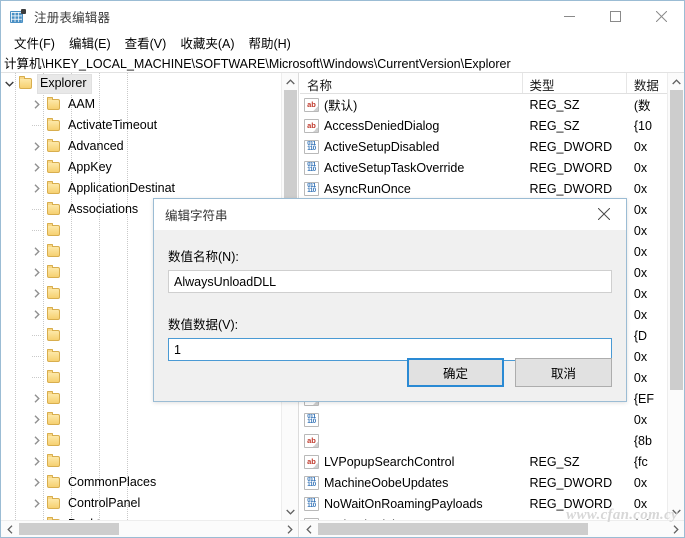 The width and height of the screenshot is (685, 538). What do you see at coordinates (411, 188) in the screenshot?
I see `value-name-cell: 011 110 AsyncRunOnce` at bounding box center [411, 188].